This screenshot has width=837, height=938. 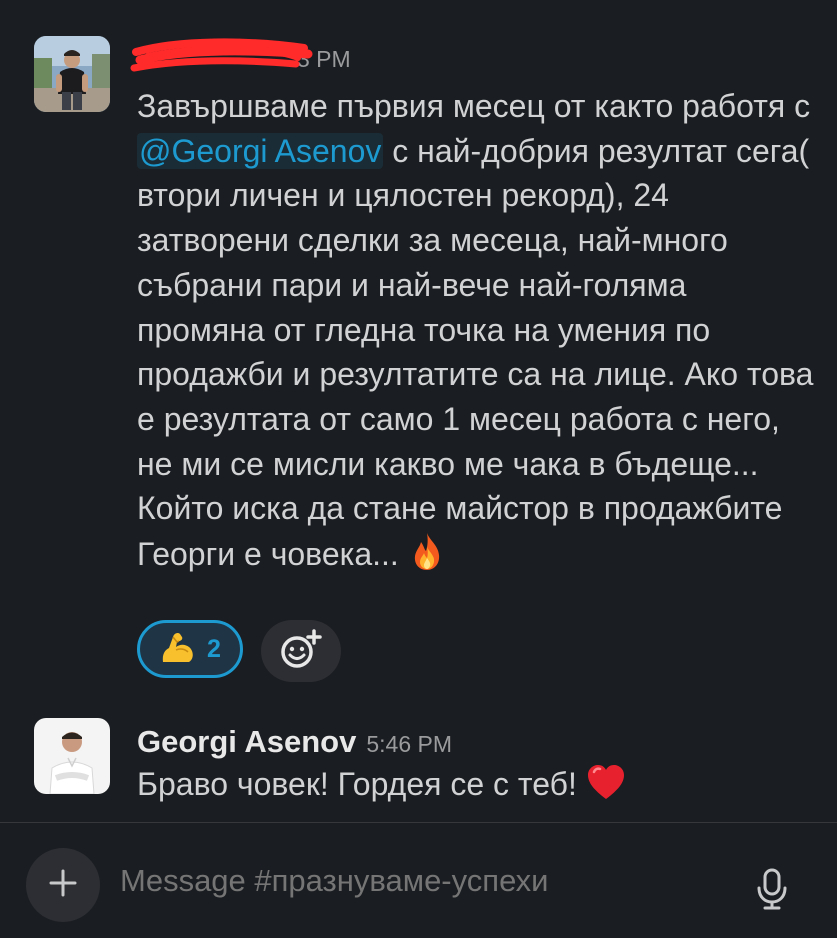 I want to click on message-text-part: Браво човек! Гордея се с теб!, so click(x=361, y=784).